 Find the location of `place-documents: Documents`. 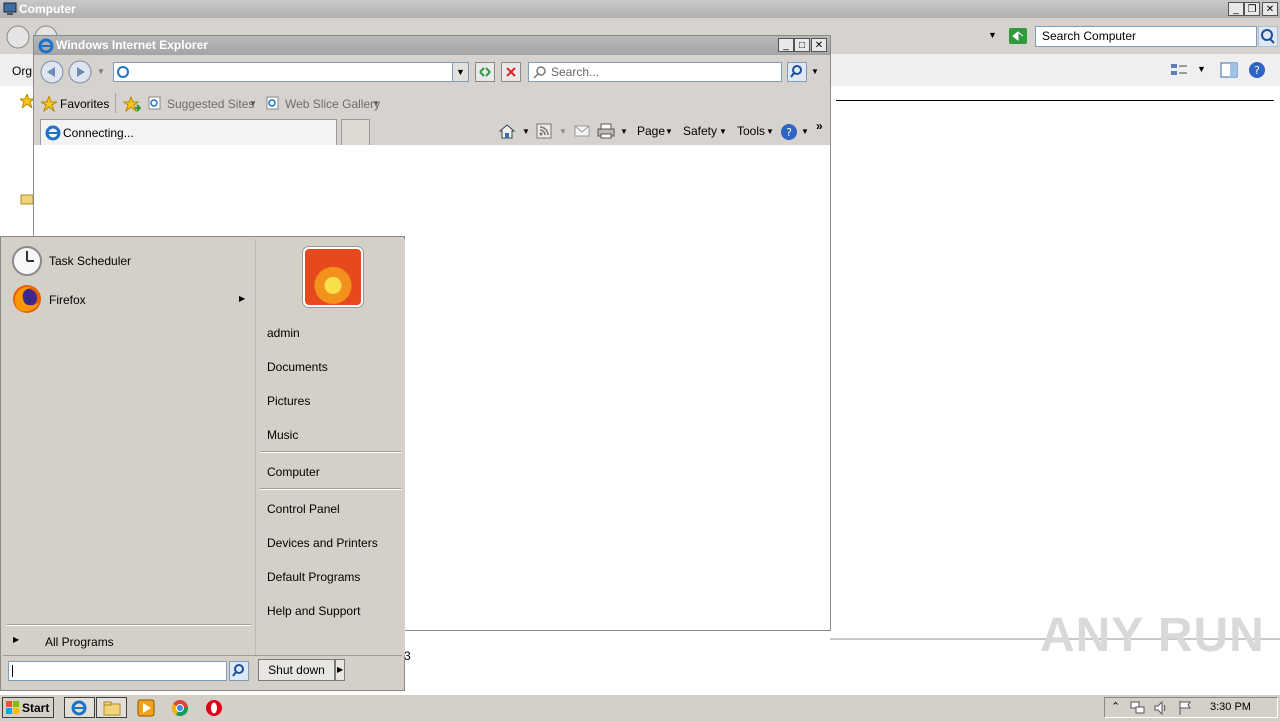

place-documents: Documents is located at coordinates (297, 367).